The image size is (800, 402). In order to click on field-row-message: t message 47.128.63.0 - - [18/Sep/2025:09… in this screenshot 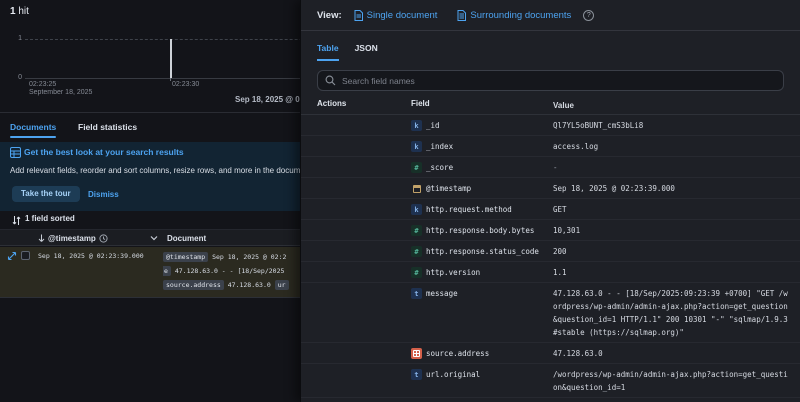, I will do `click(550, 313)`.